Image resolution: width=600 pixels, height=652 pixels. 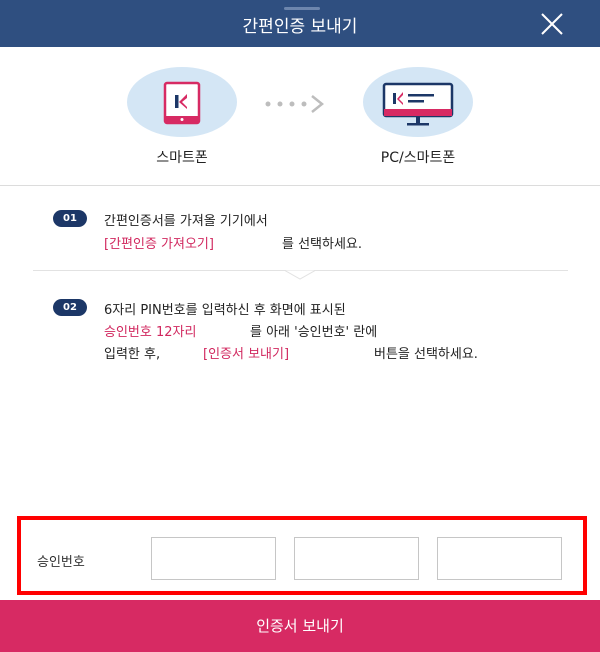 I want to click on send-certificate-button: 인증서 보내기, so click(x=300, y=626).